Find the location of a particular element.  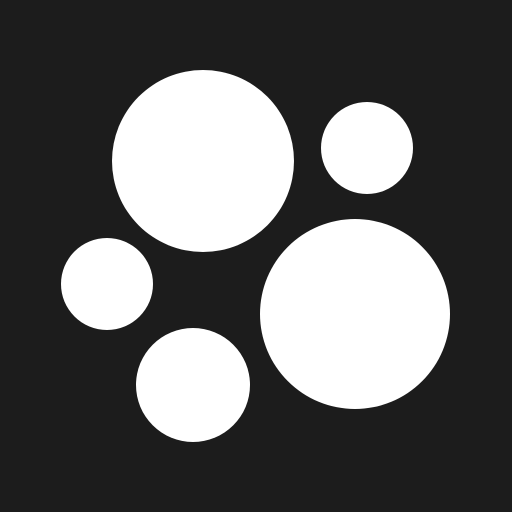

small-circle-left is located at coordinates (107, 284).